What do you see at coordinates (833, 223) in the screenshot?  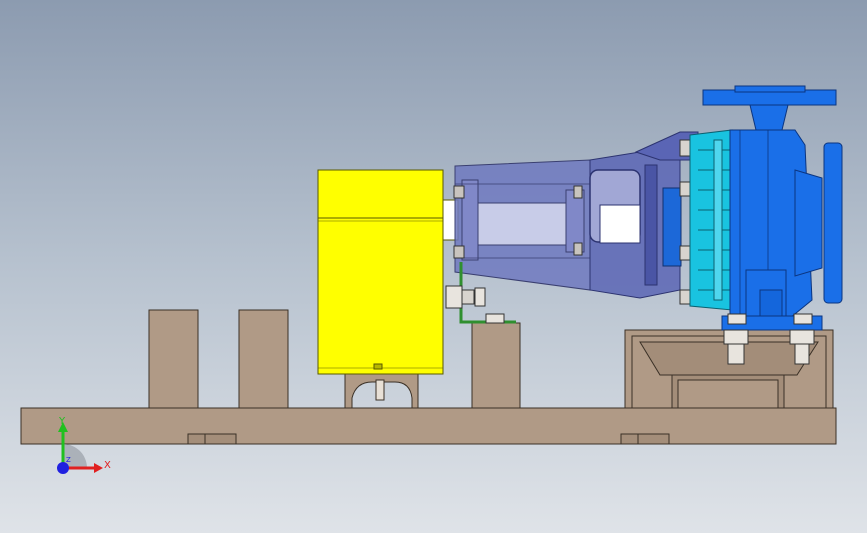 I see `suction-flange` at bounding box center [833, 223].